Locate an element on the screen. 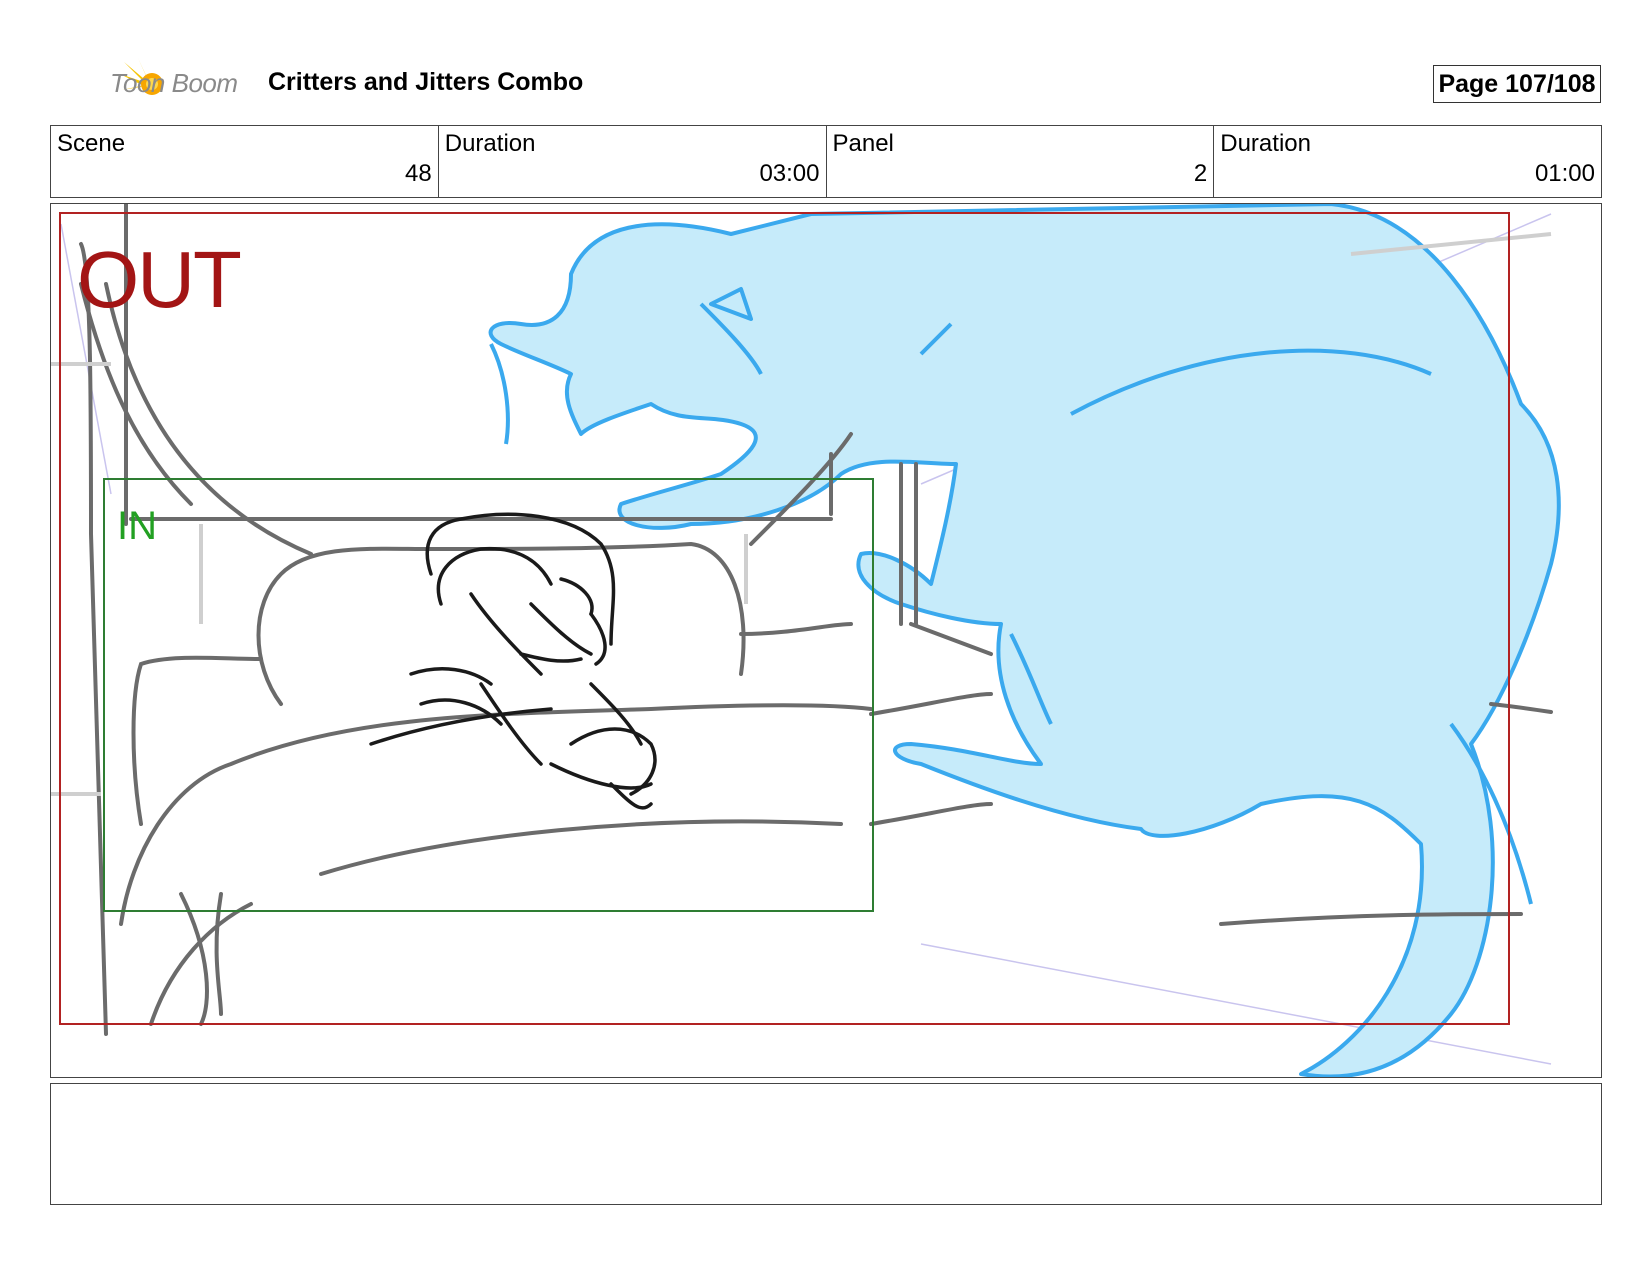 The height and width of the screenshot is (1275, 1650). scene-duration-value: 03:00 is located at coordinates (789, 173).